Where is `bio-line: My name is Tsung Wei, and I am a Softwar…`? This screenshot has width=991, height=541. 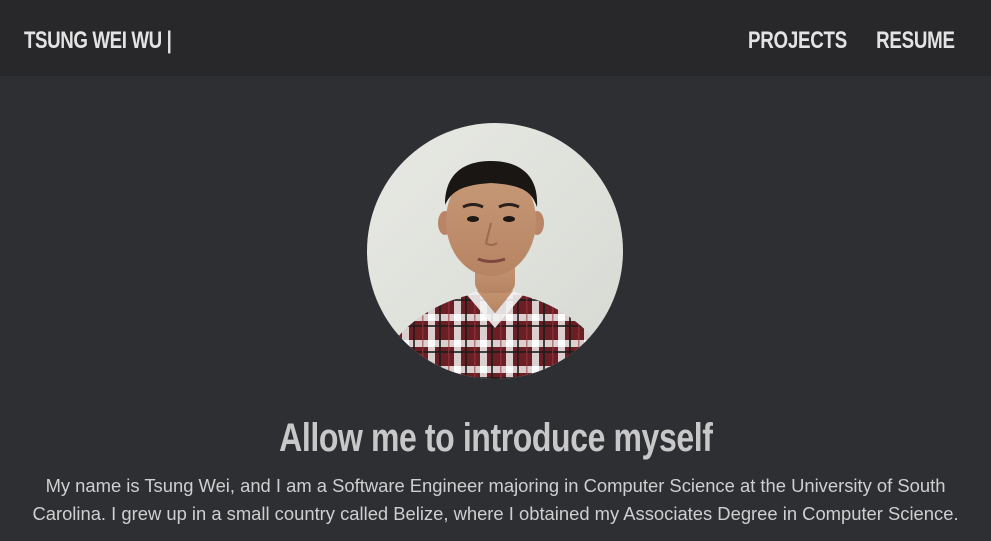
bio-line: My name is Tsung Wei, and I am a Softwar… is located at coordinates (495, 485).